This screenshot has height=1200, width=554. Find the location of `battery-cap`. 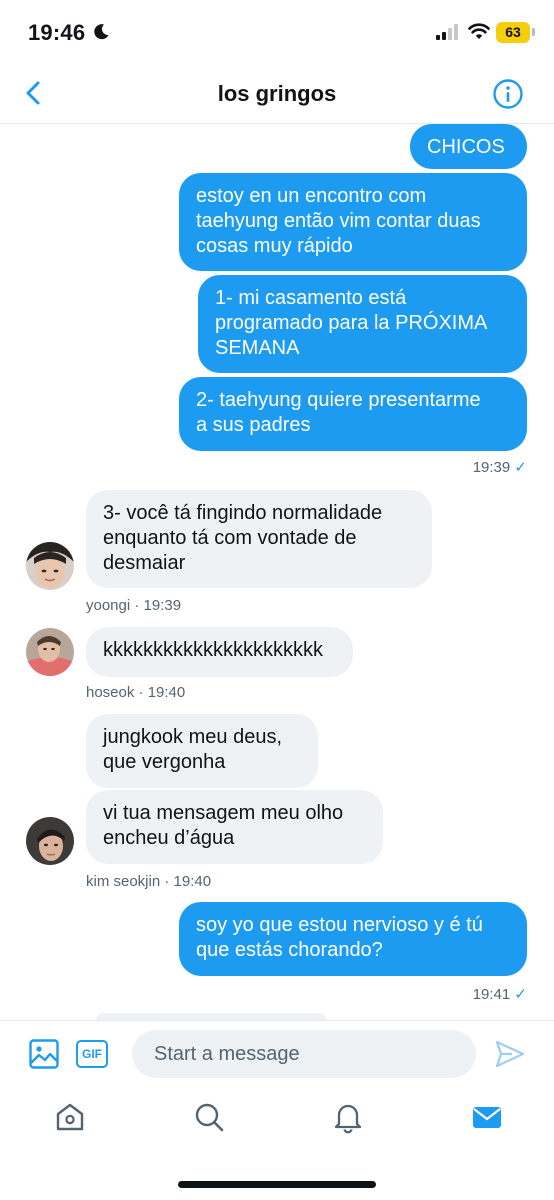

battery-cap is located at coordinates (533, 32).